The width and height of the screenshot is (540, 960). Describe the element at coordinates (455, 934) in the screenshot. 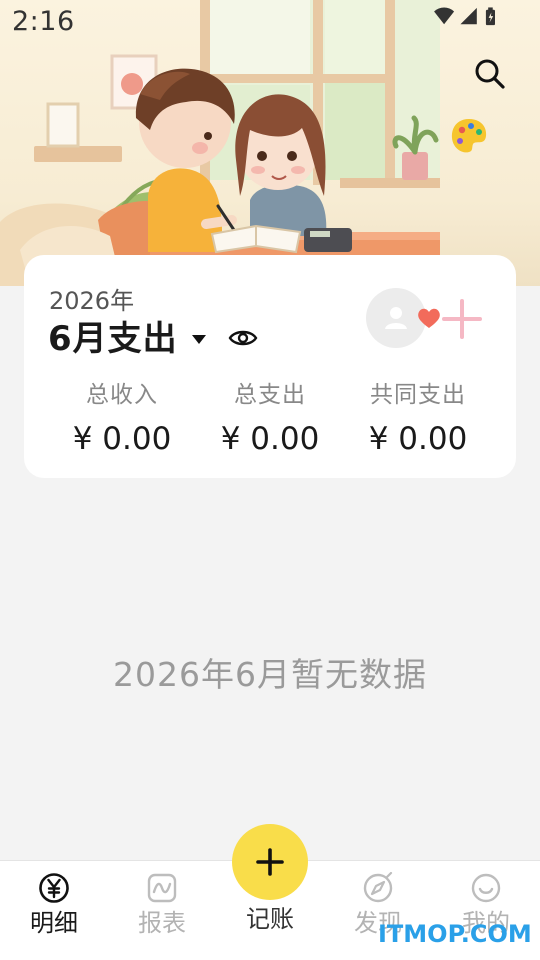

I see `watermark: ITMOP.COM` at that location.